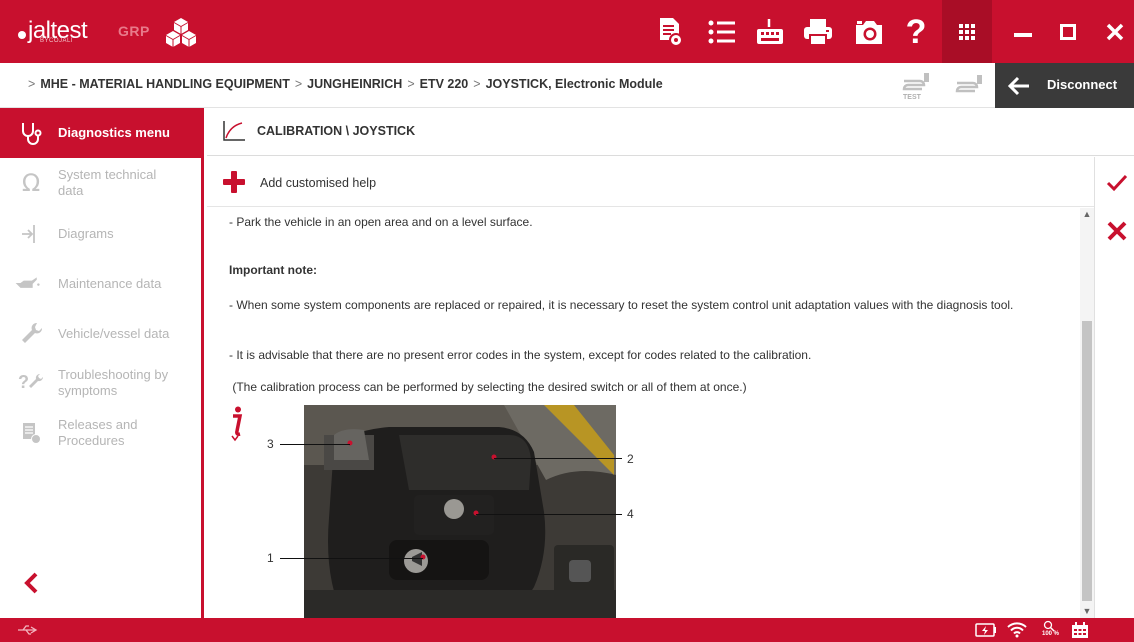 This screenshot has width=1134, height=642. I want to click on joystick-photo, so click(460, 511).